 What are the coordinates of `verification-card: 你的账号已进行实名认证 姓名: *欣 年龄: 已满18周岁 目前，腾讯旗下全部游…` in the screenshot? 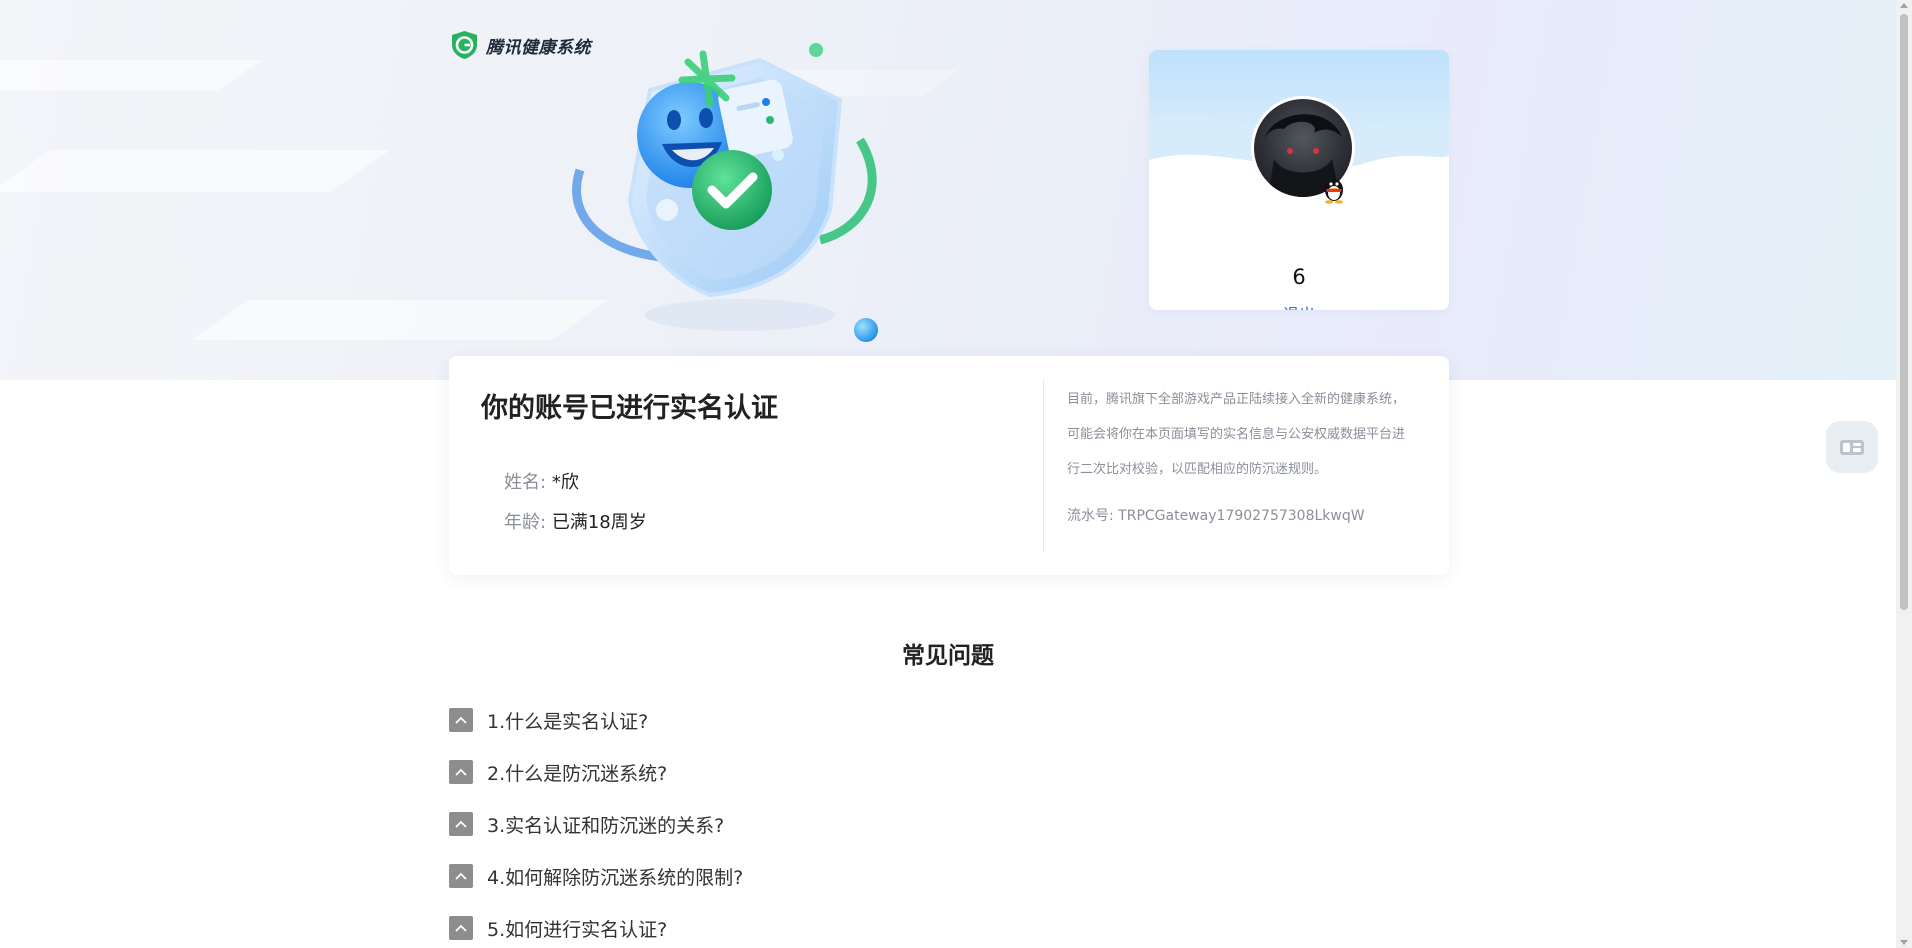 It's located at (949, 465).